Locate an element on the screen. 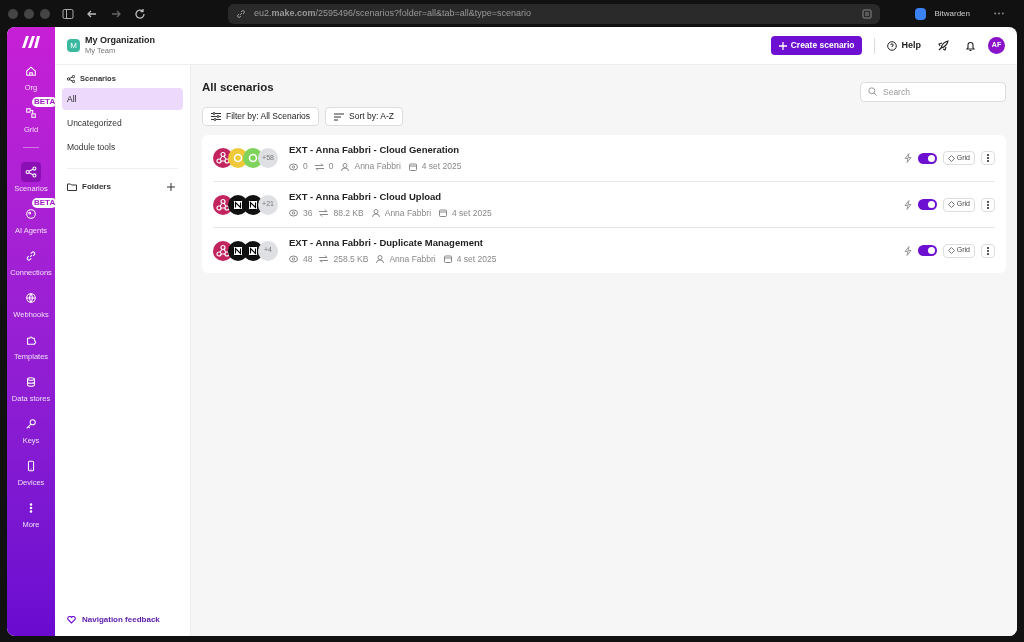 This screenshot has height=642, width=1024. folders-heading: Folders is located at coordinates (96, 187).